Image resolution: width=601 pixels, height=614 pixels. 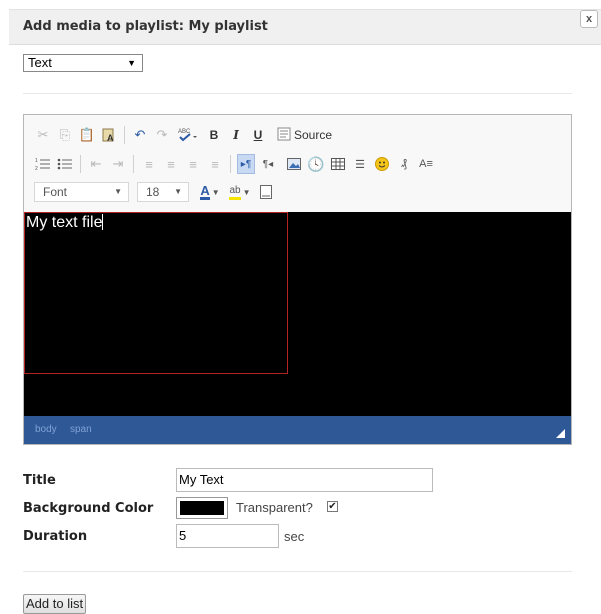 What do you see at coordinates (171, 164) in the screenshot?
I see `align-center-icon: ≡` at bounding box center [171, 164].